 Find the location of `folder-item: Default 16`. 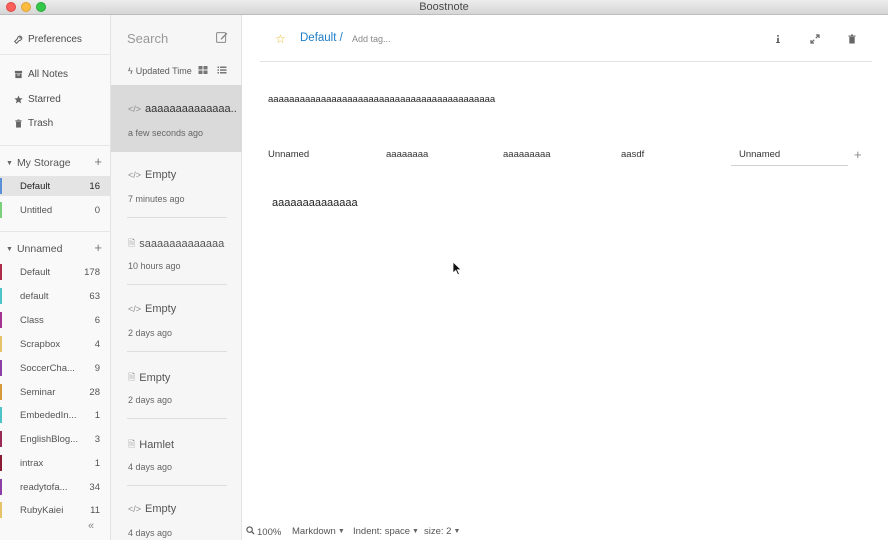

folder-item: Default 16 is located at coordinates (55, 186).